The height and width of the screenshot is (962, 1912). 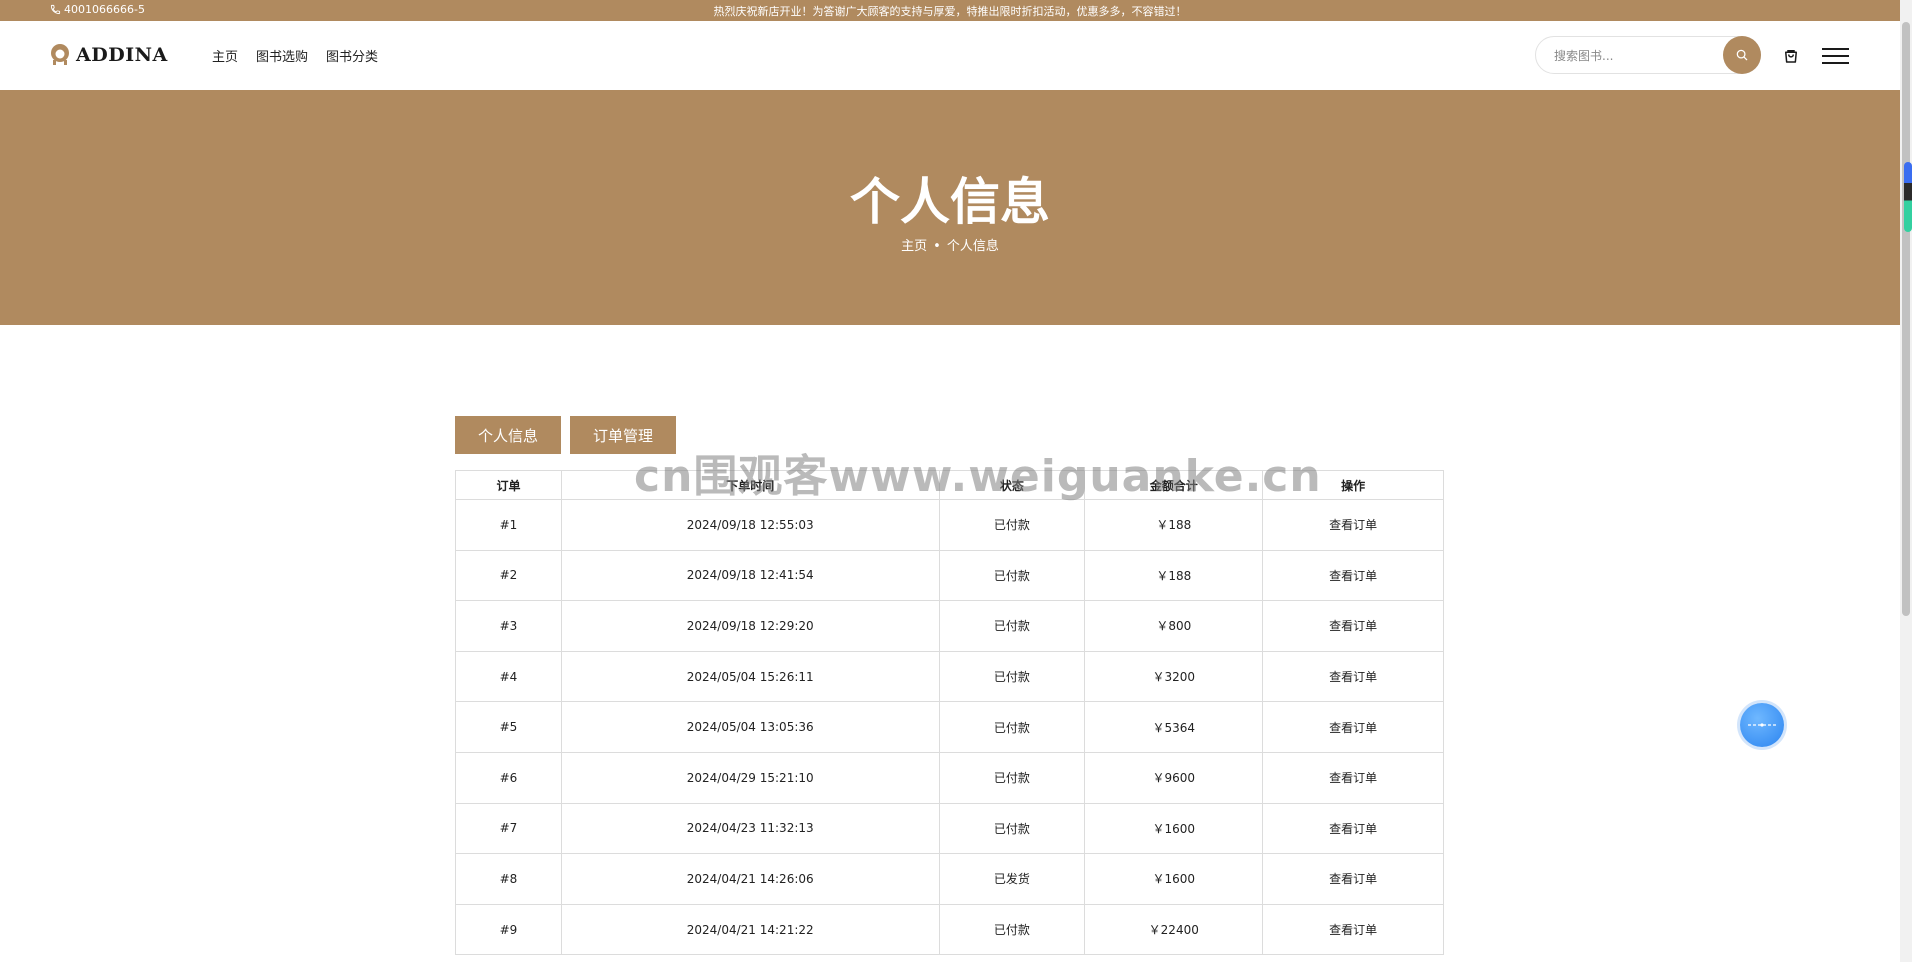 What do you see at coordinates (508, 828) in the screenshot?
I see `order-id: #7` at bounding box center [508, 828].